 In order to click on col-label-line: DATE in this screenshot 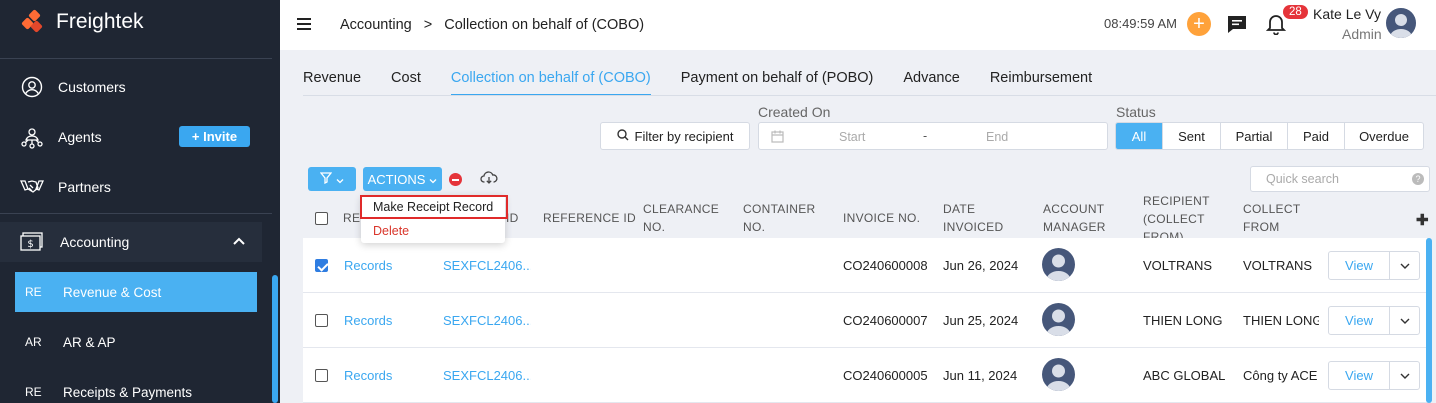, I will do `click(959, 209)`.